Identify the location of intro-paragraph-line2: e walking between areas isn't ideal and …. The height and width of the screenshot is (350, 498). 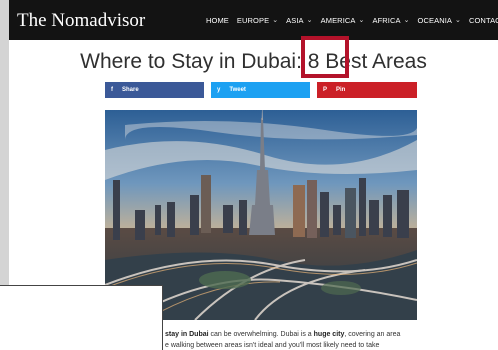
(272, 345).